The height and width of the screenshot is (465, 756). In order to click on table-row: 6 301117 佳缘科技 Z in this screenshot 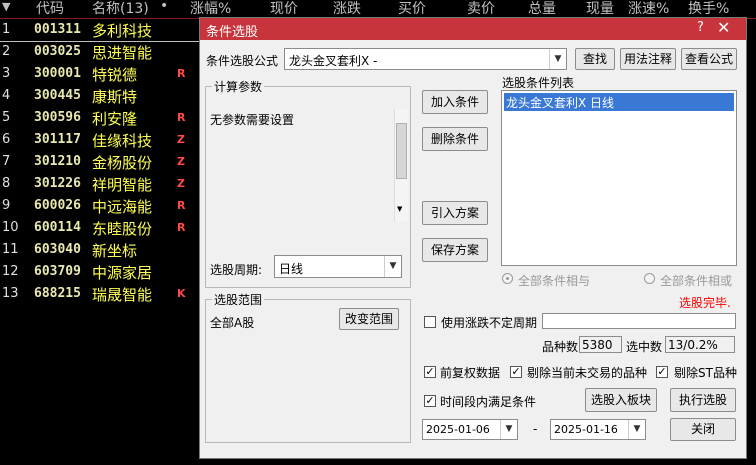, I will do `click(105, 140)`.